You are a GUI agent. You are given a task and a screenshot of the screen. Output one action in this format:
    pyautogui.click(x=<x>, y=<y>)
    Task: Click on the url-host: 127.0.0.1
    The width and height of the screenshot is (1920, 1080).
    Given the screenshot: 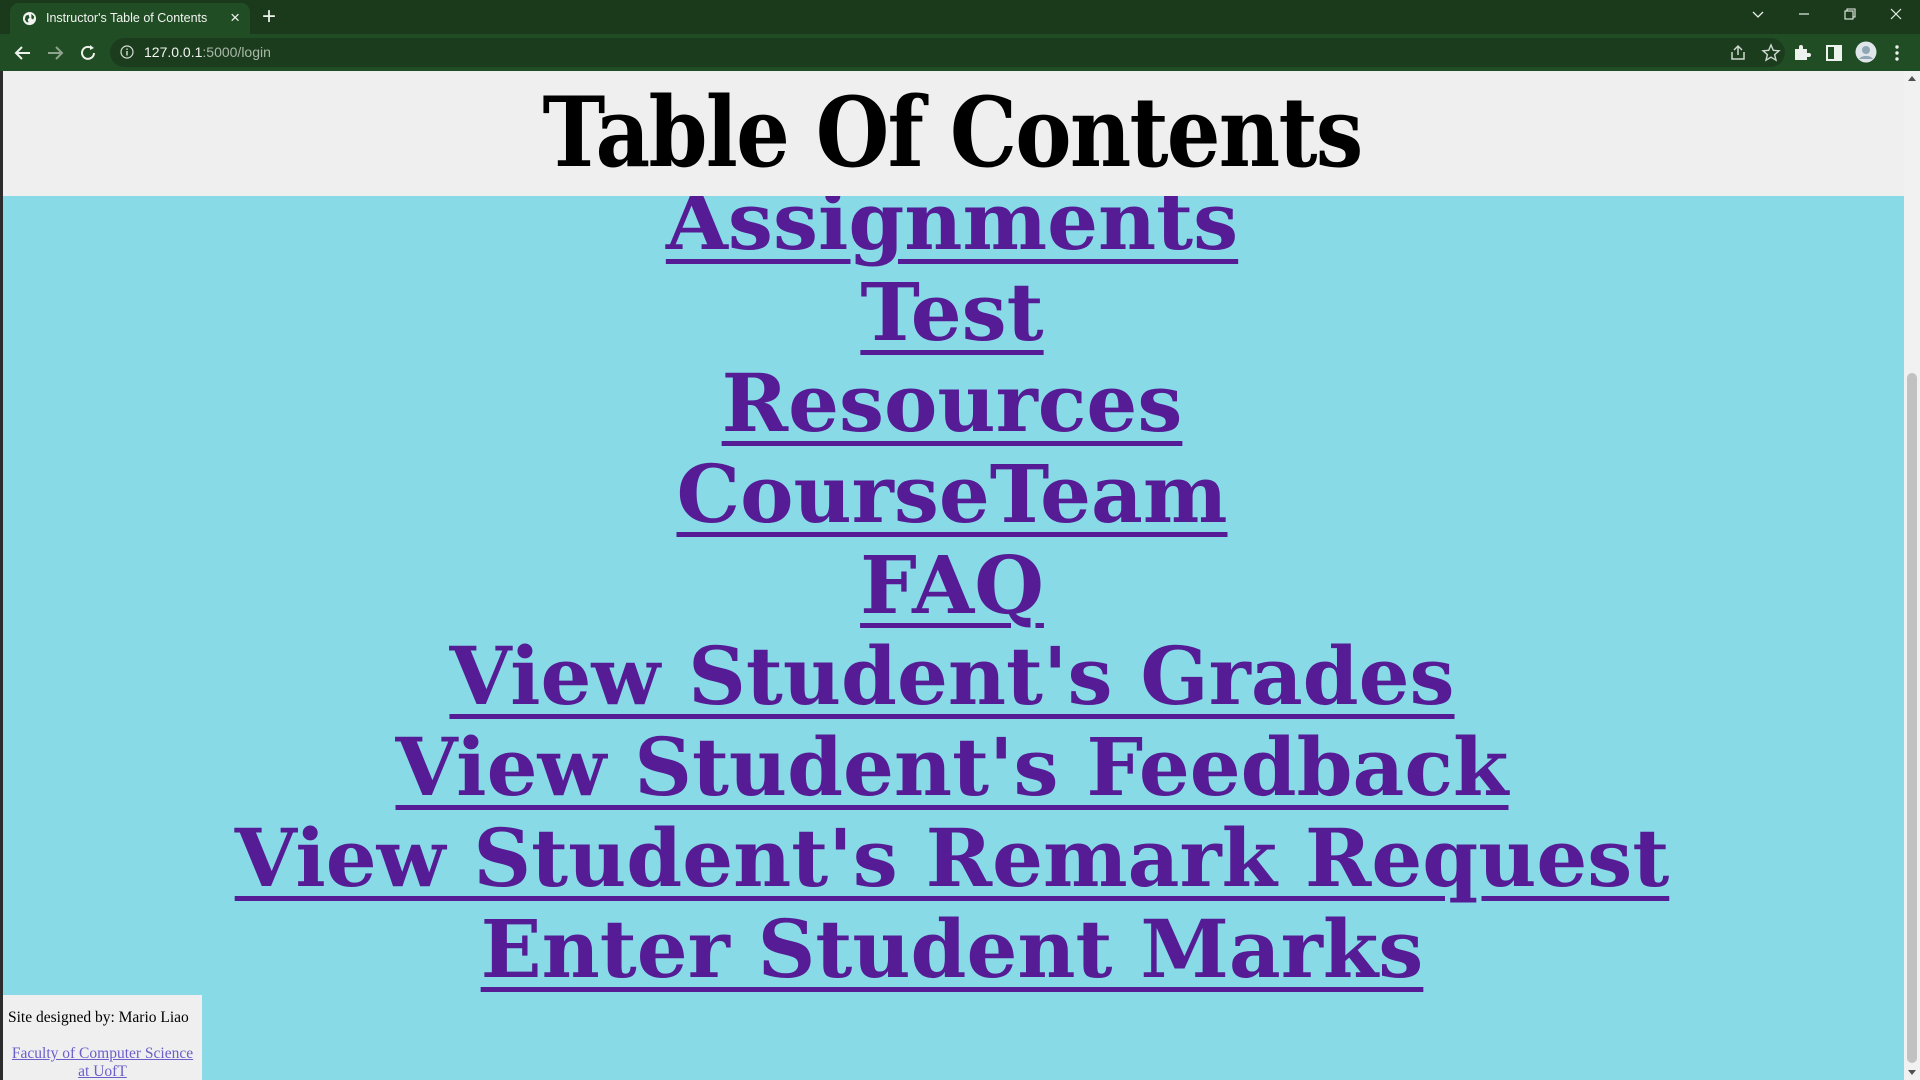 What is the action you would take?
    pyautogui.click(x=173, y=52)
    